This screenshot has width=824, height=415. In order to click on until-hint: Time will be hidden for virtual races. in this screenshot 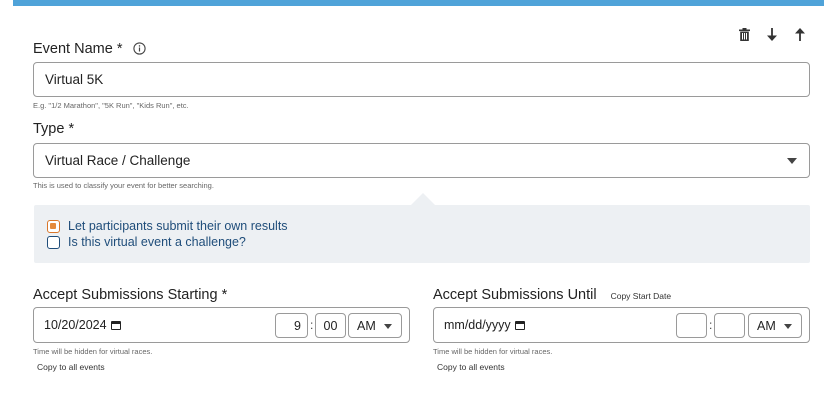, I will do `click(493, 351)`.